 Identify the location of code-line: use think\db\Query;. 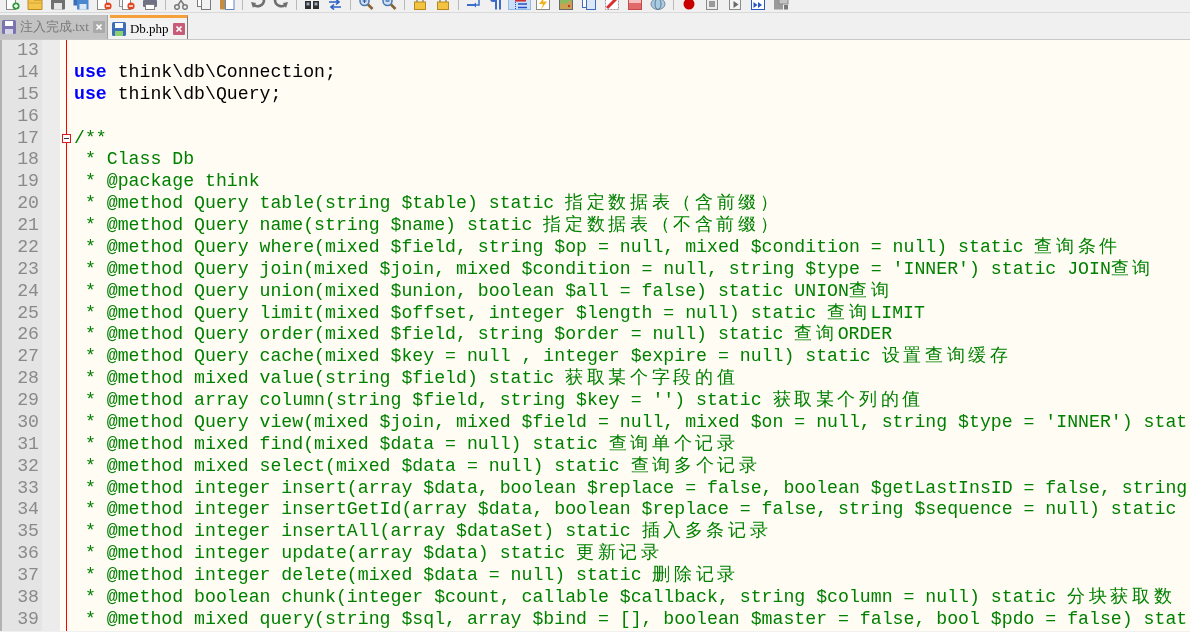
(178, 93).